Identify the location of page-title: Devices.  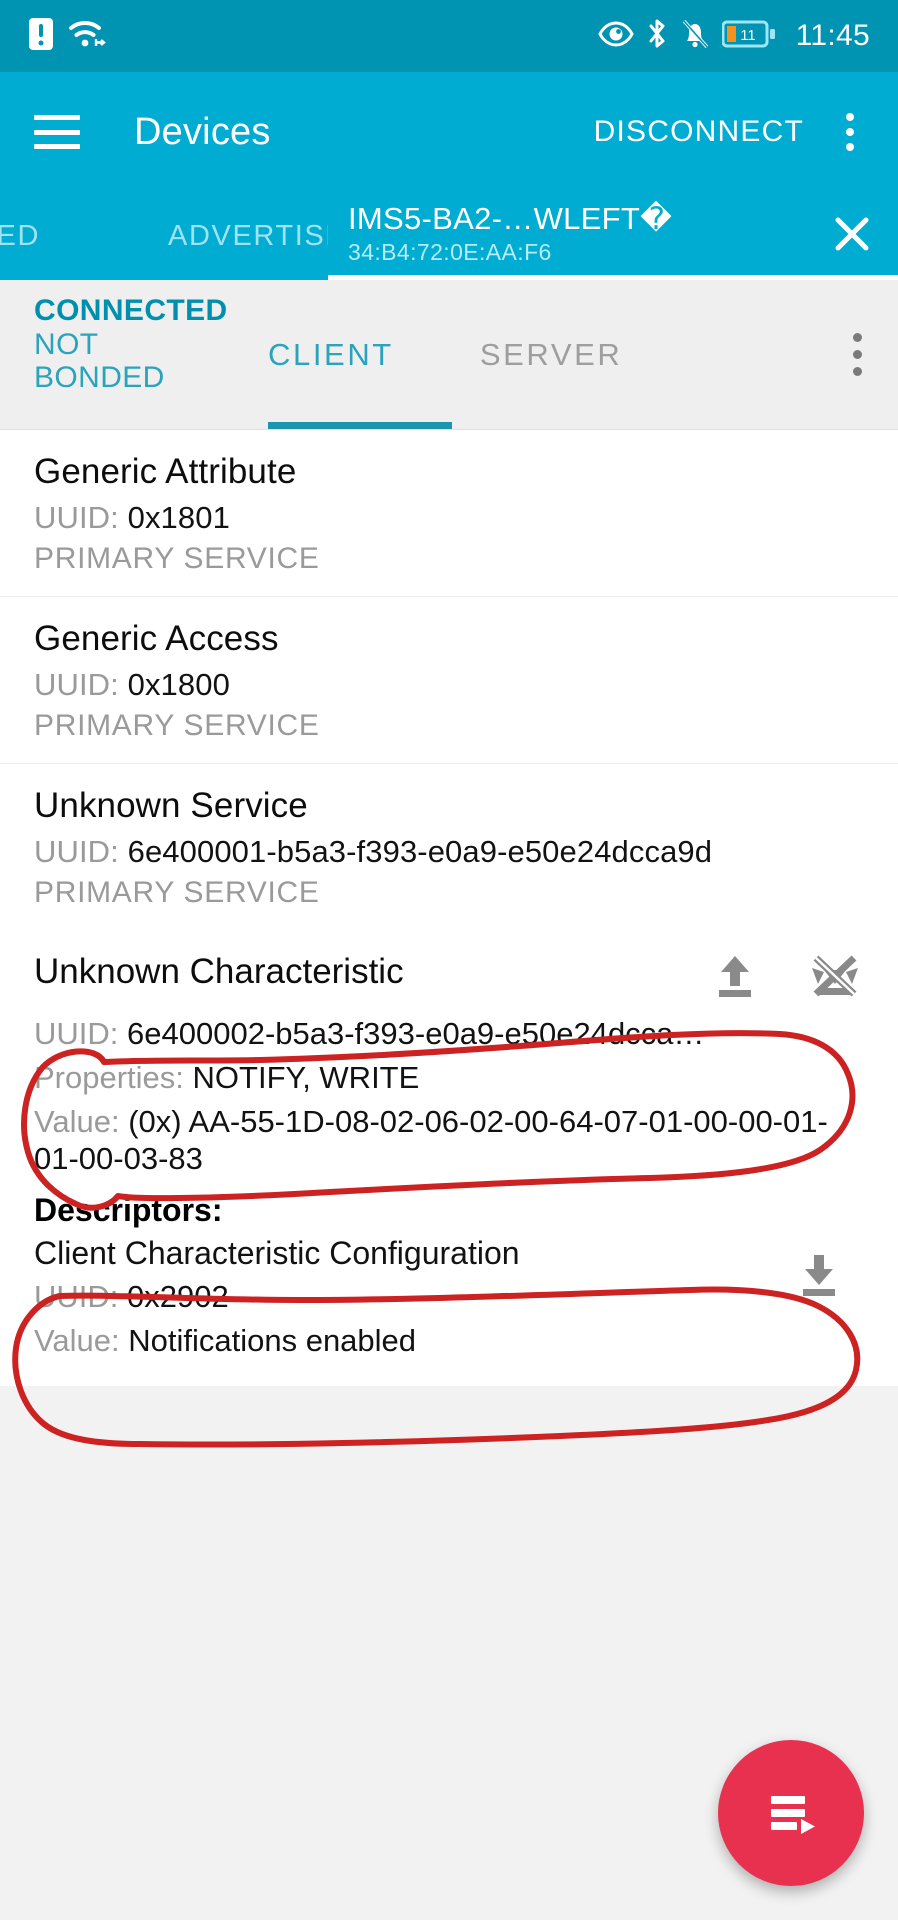
(202, 131).